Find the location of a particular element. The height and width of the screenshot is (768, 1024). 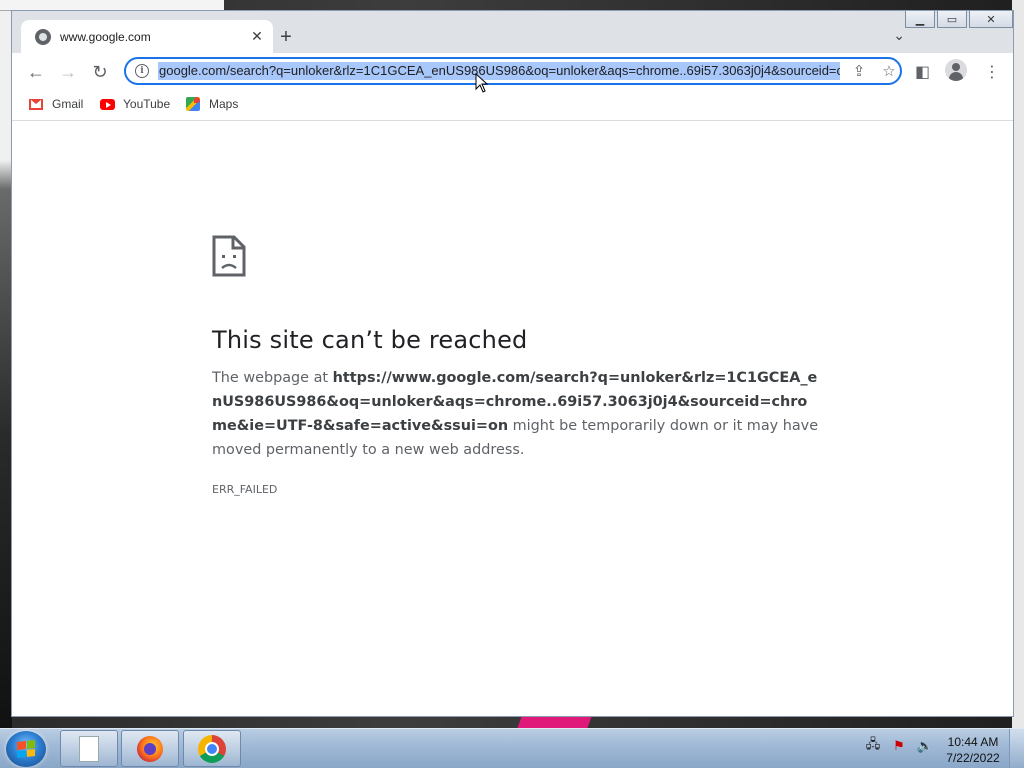

action-center-flag-icon: ⚑ is located at coordinates (899, 746).